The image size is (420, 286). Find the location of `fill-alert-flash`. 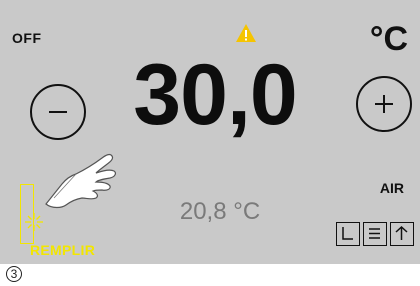

fill-alert-flash is located at coordinates (34, 222).